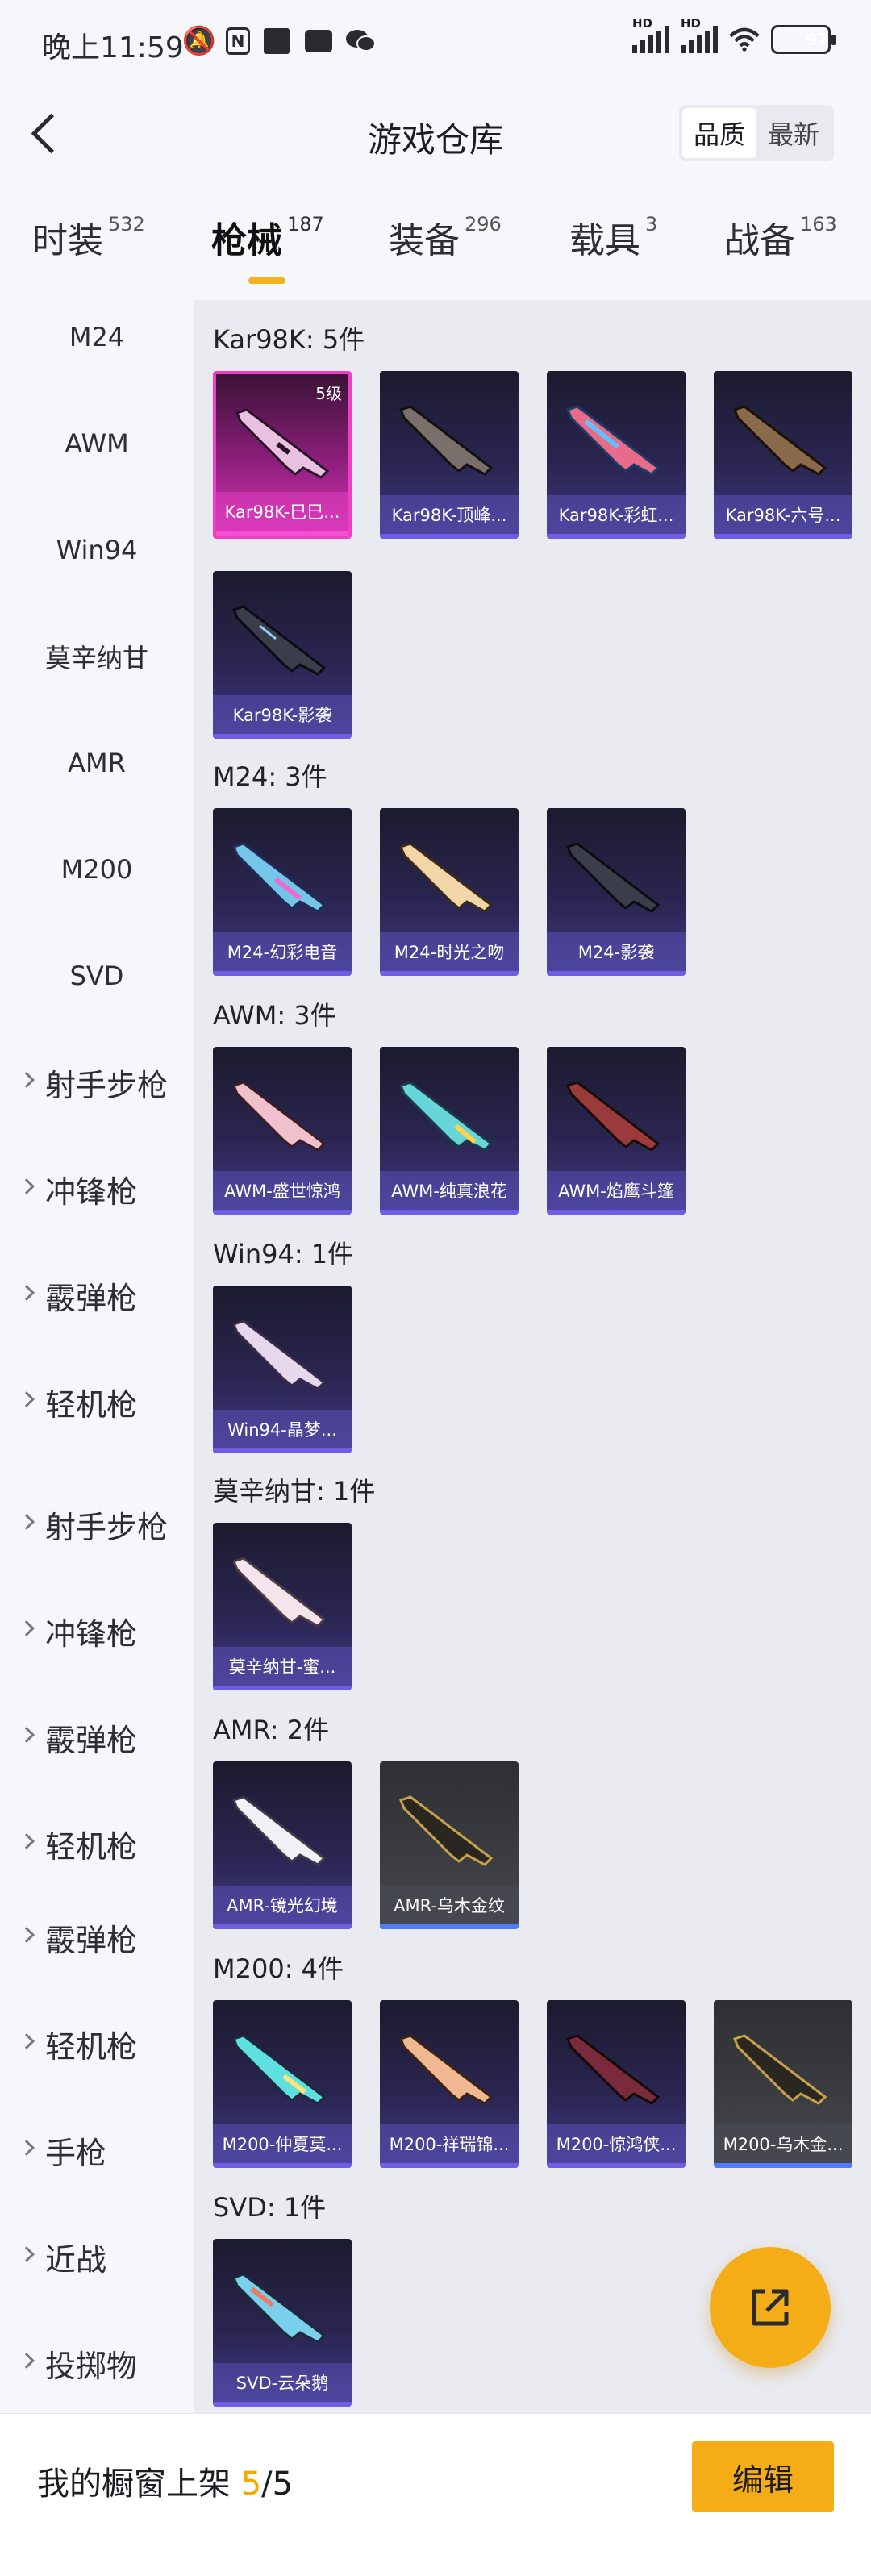  I want to click on sidebar-category-dmr-2: 射手步枪, so click(97, 1524).